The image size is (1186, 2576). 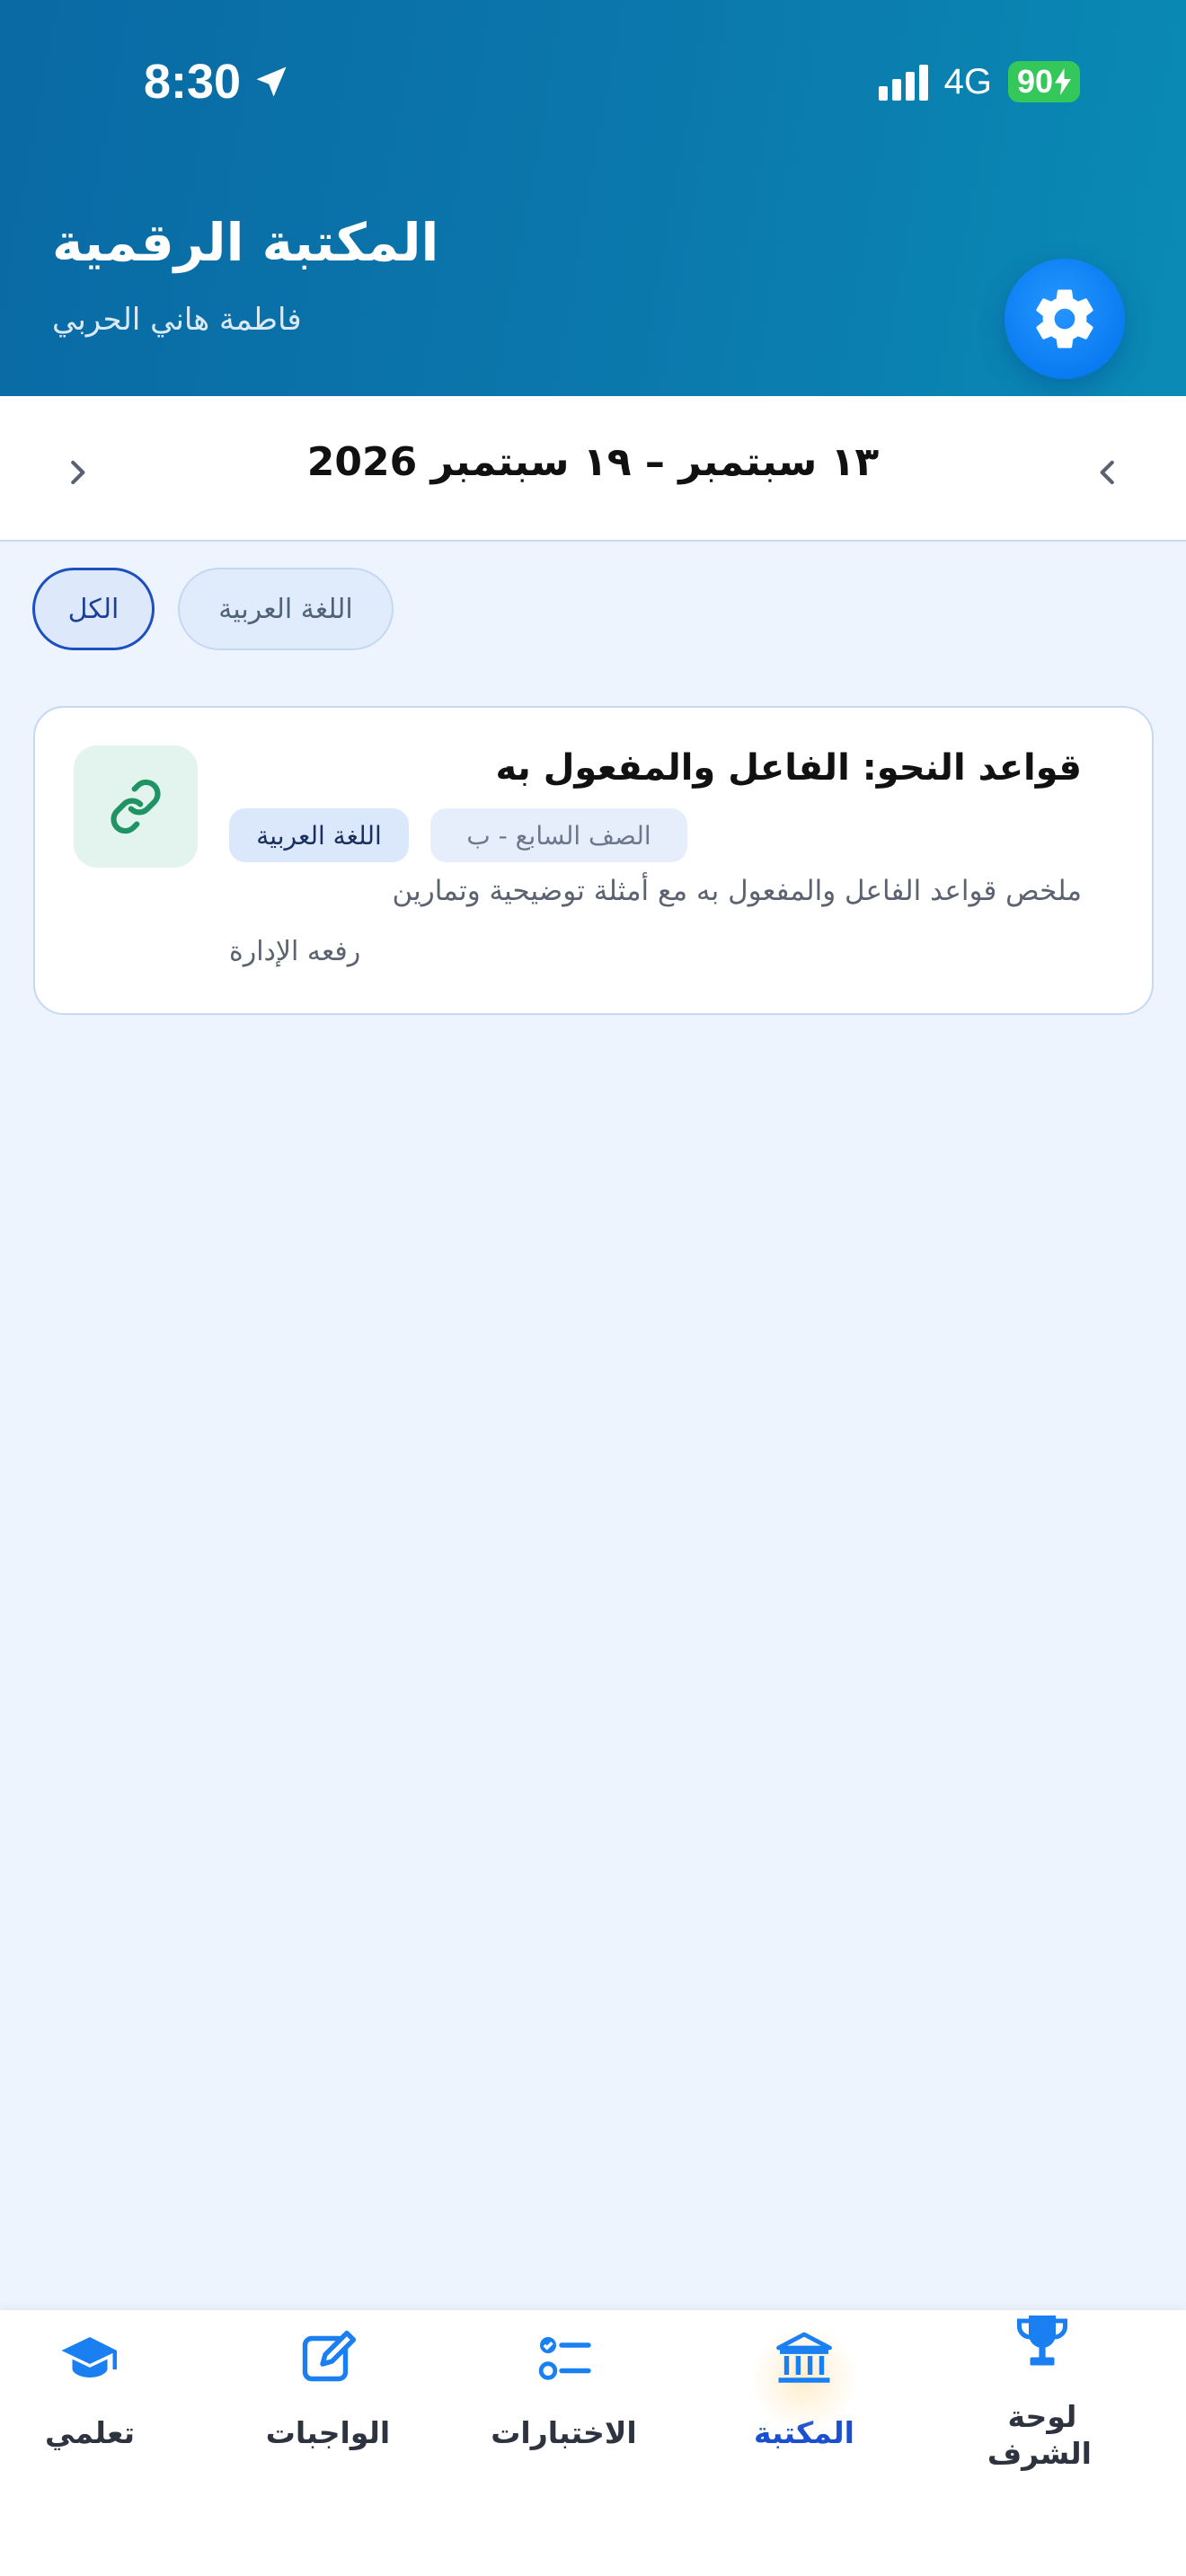 What do you see at coordinates (563, 2413) in the screenshot?
I see `tab-tests: الاختبارات` at bounding box center [563, 2413].